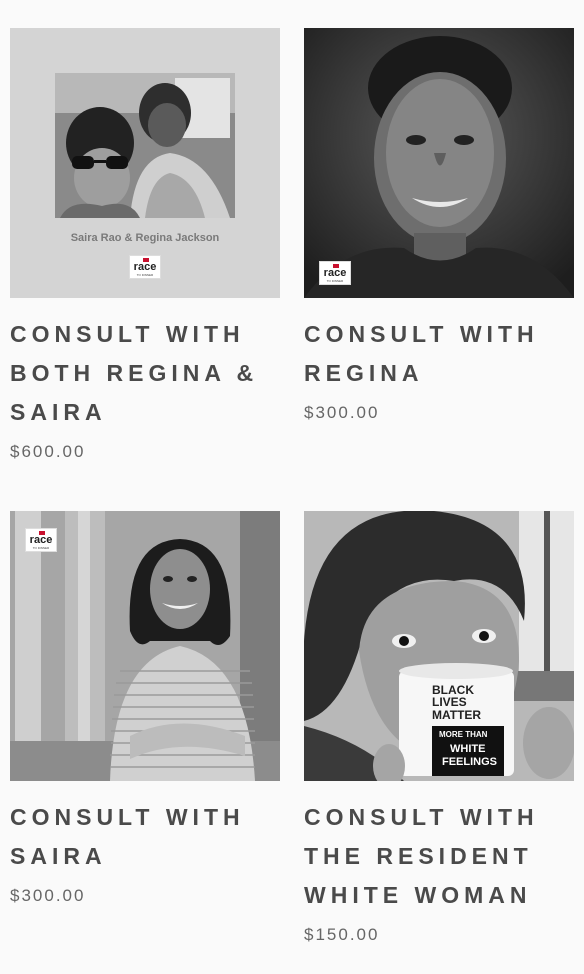 This screenshot has width=584, height=974. What do you see at coordinates (417, 895) in the screenshot?
I see `title-line-3: white woman` at bounding box center [417, 895].